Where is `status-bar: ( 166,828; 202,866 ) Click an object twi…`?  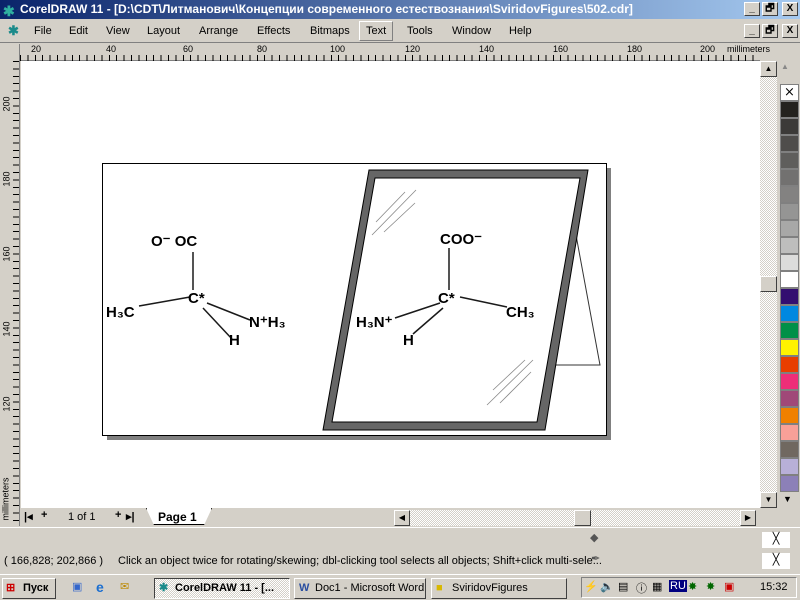 status-bar: ( 166,828; 202,866 ) Click an object twi… is located at coordinates (400, 550).